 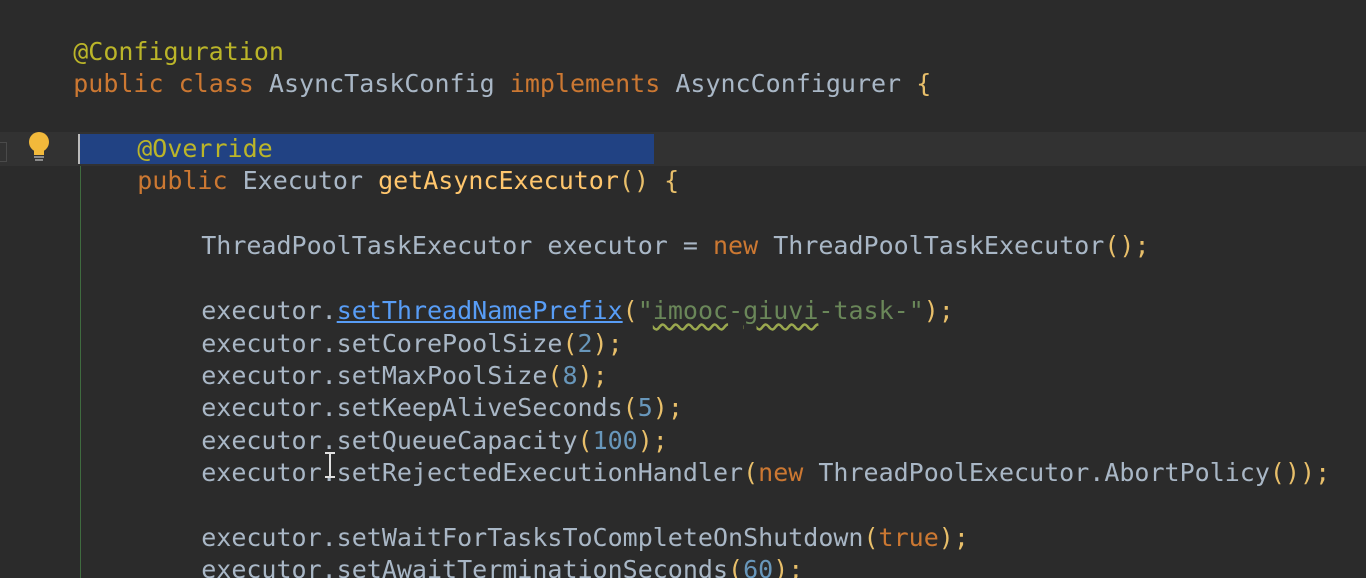 What do you see at coordinates (908, 537) in the screenshot?
I see `keyword-true: true` at bounding box center [908, 537].